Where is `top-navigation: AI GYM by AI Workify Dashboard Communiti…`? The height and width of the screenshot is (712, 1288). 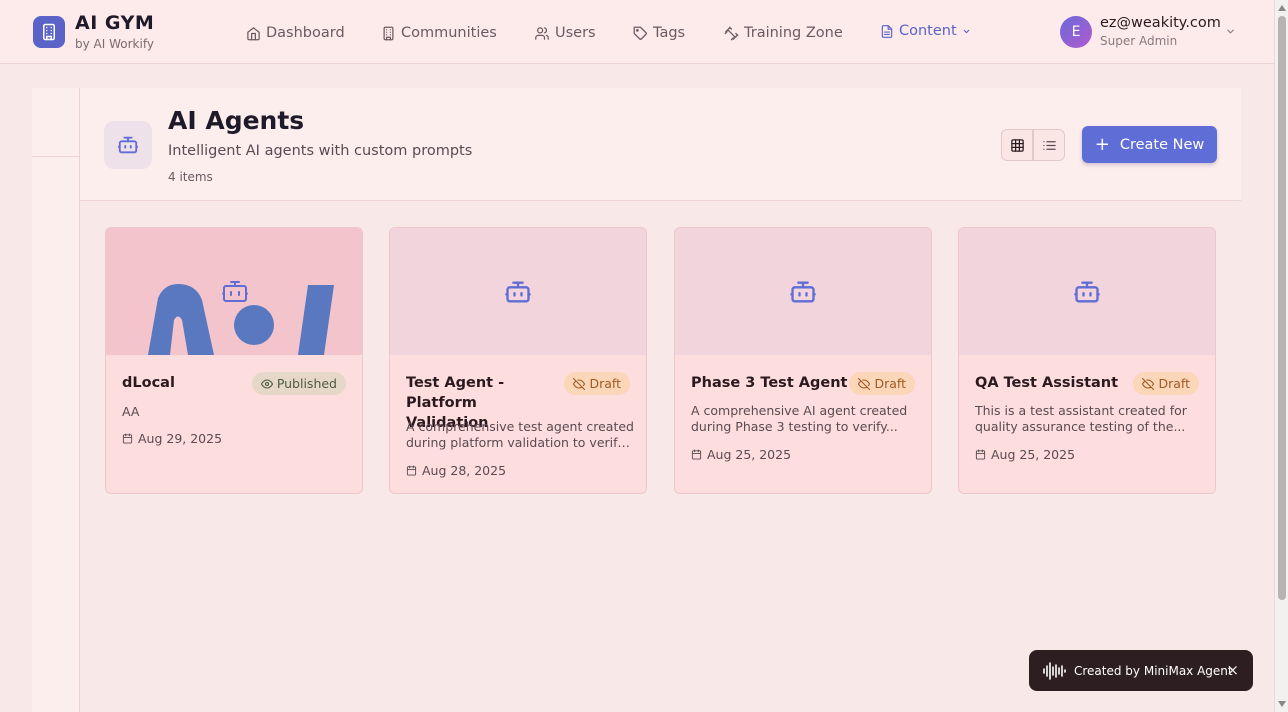 top-navigation: AI GYM by AI Workify Dashboard Communiti… is located at coordinates (637, 32).